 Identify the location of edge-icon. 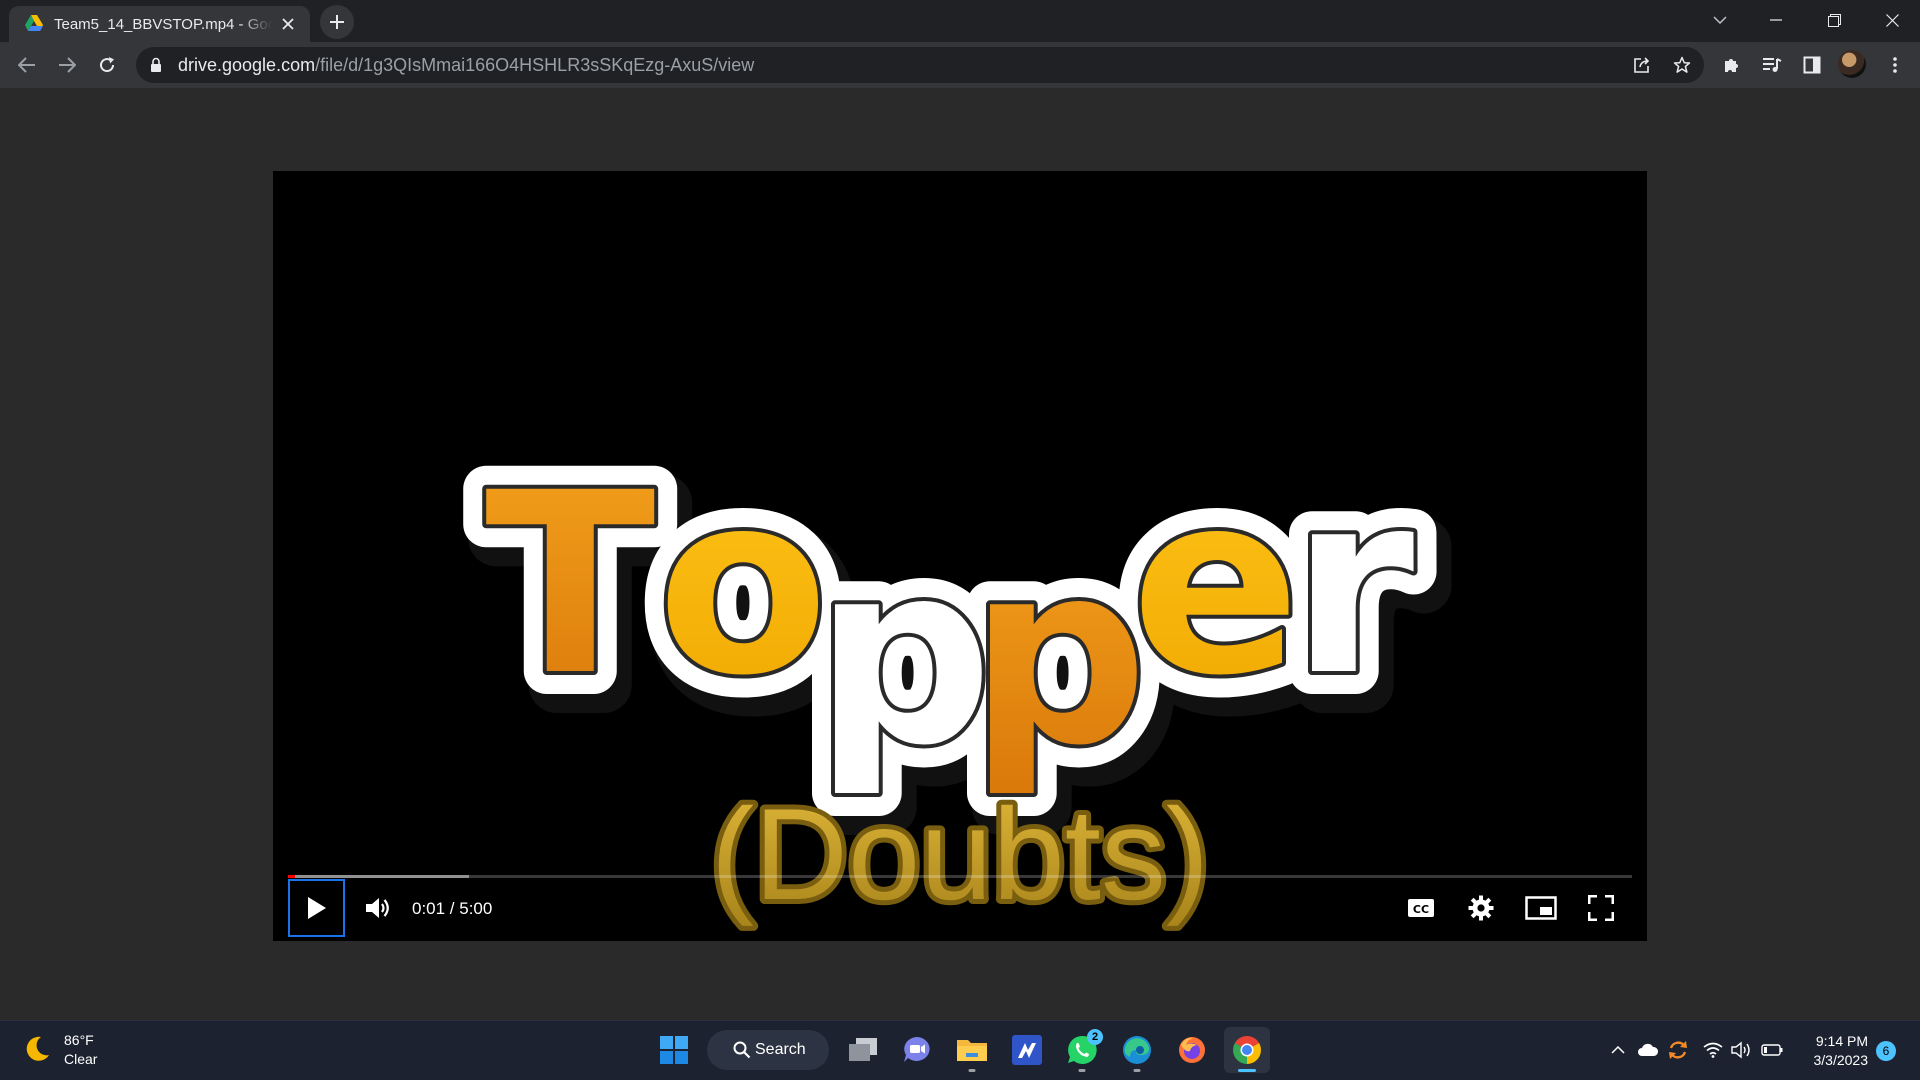
(1137, 1050).